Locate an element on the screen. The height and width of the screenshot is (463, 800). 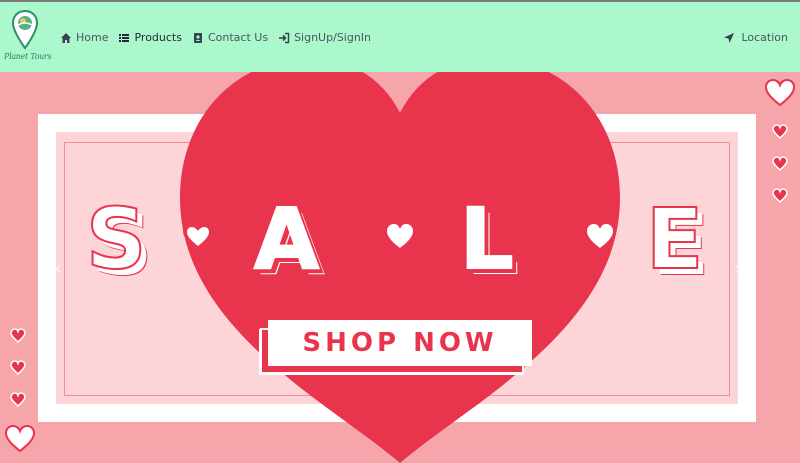
nav-item-label: Contact Us is located at coordinates (238, 37).